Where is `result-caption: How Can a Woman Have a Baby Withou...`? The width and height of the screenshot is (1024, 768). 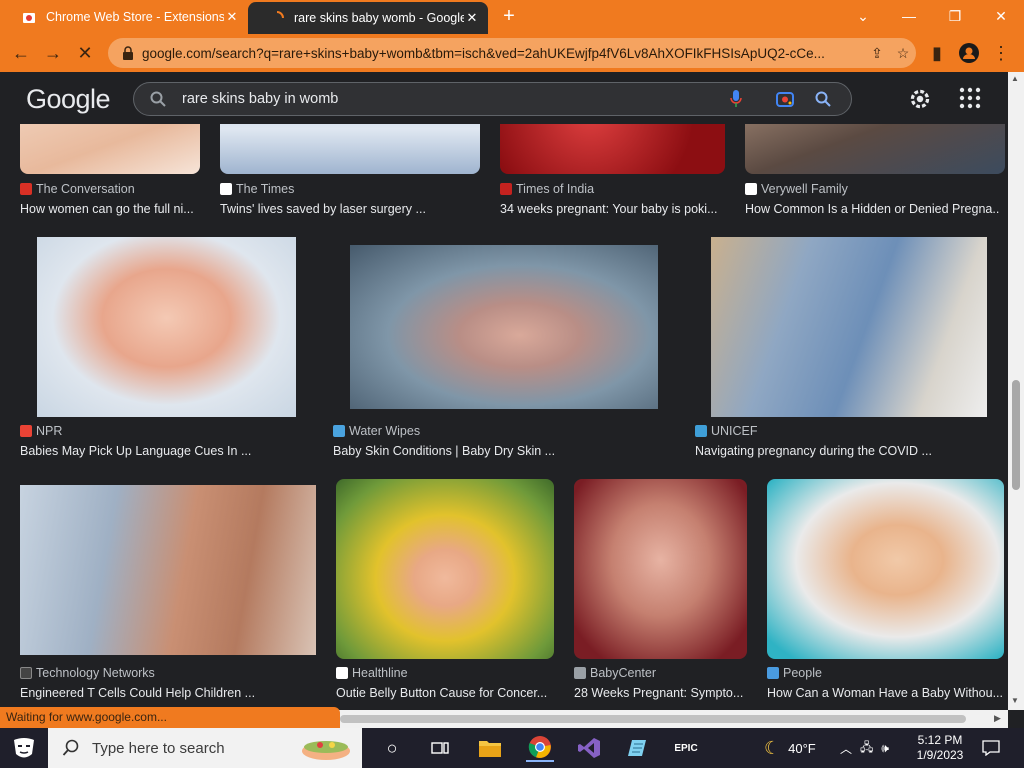
result-caption: How Can a Woman Have a Baby Withou... is located at coordinates (885, 693).